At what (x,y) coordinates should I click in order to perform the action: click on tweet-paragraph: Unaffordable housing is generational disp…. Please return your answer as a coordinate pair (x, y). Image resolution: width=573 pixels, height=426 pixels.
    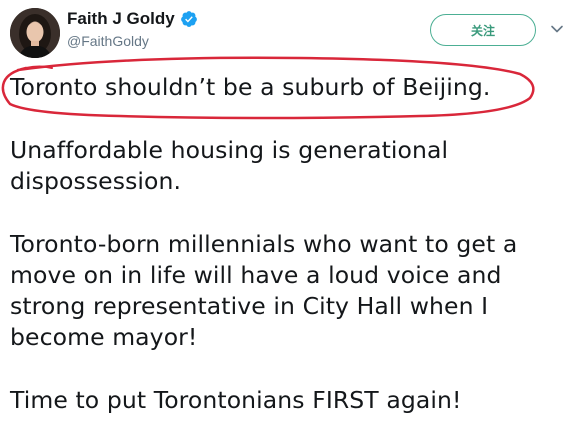
    Looking at the image, I should click on (229, 166).